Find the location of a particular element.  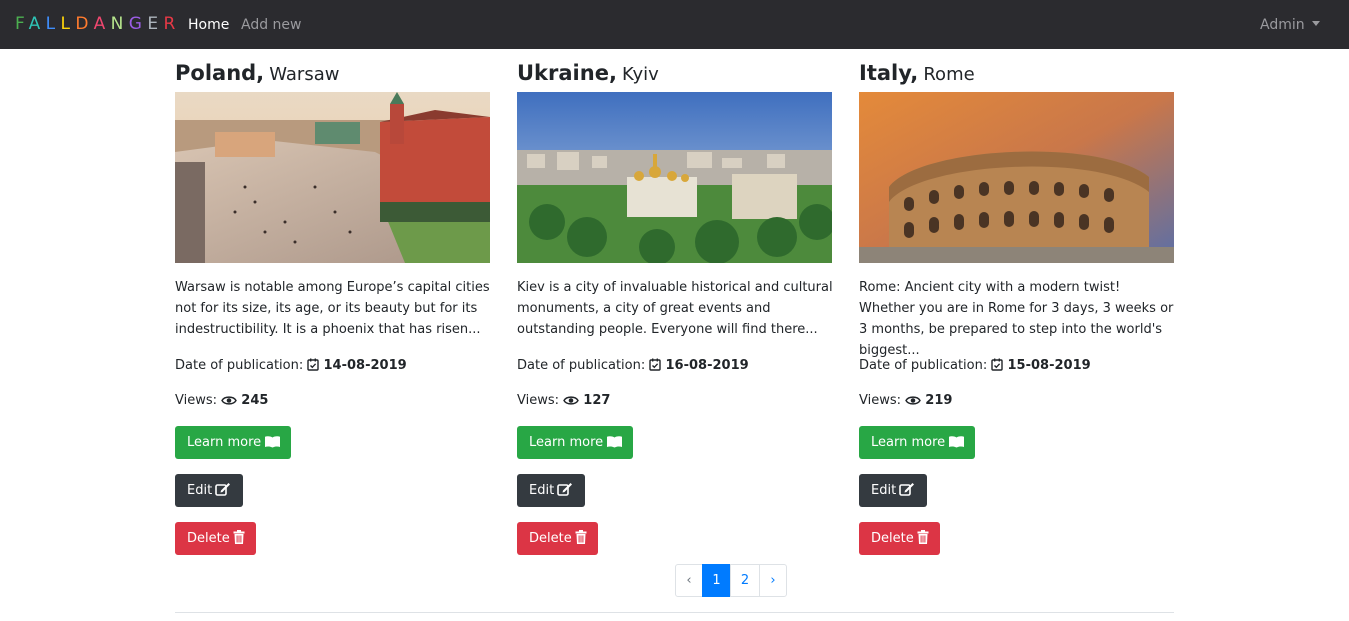

brand-letter: G is located at coordinates (138, 24).